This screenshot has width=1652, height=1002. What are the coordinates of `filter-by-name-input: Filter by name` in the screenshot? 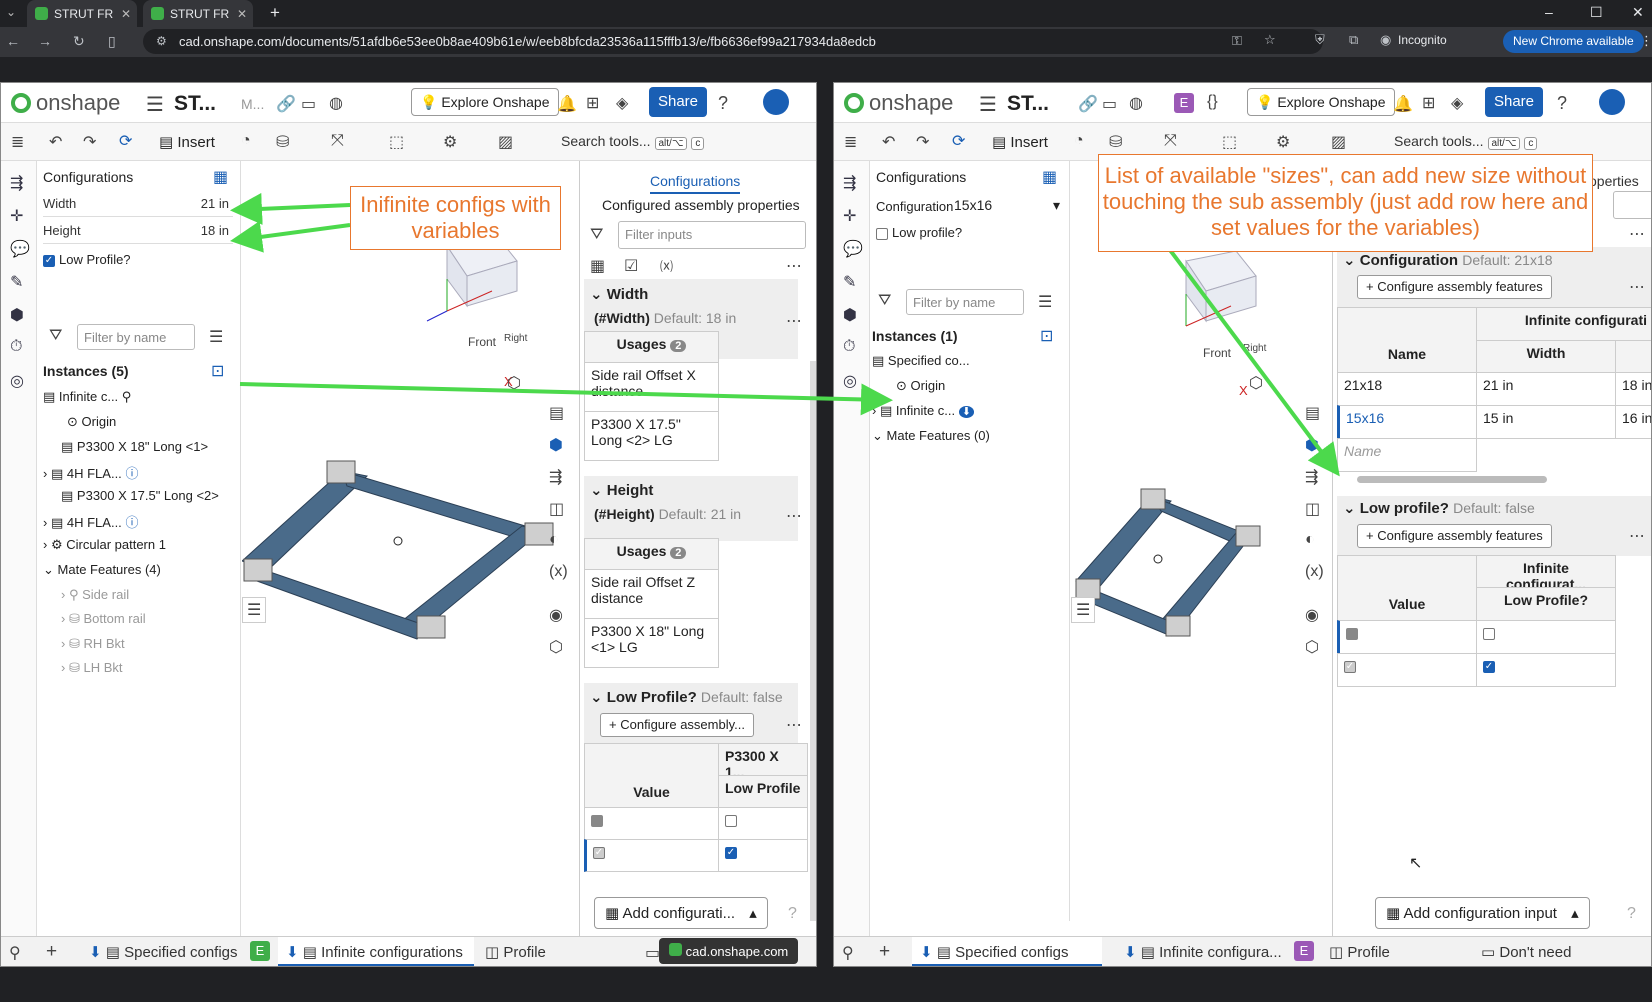 It's located at (965, 302).